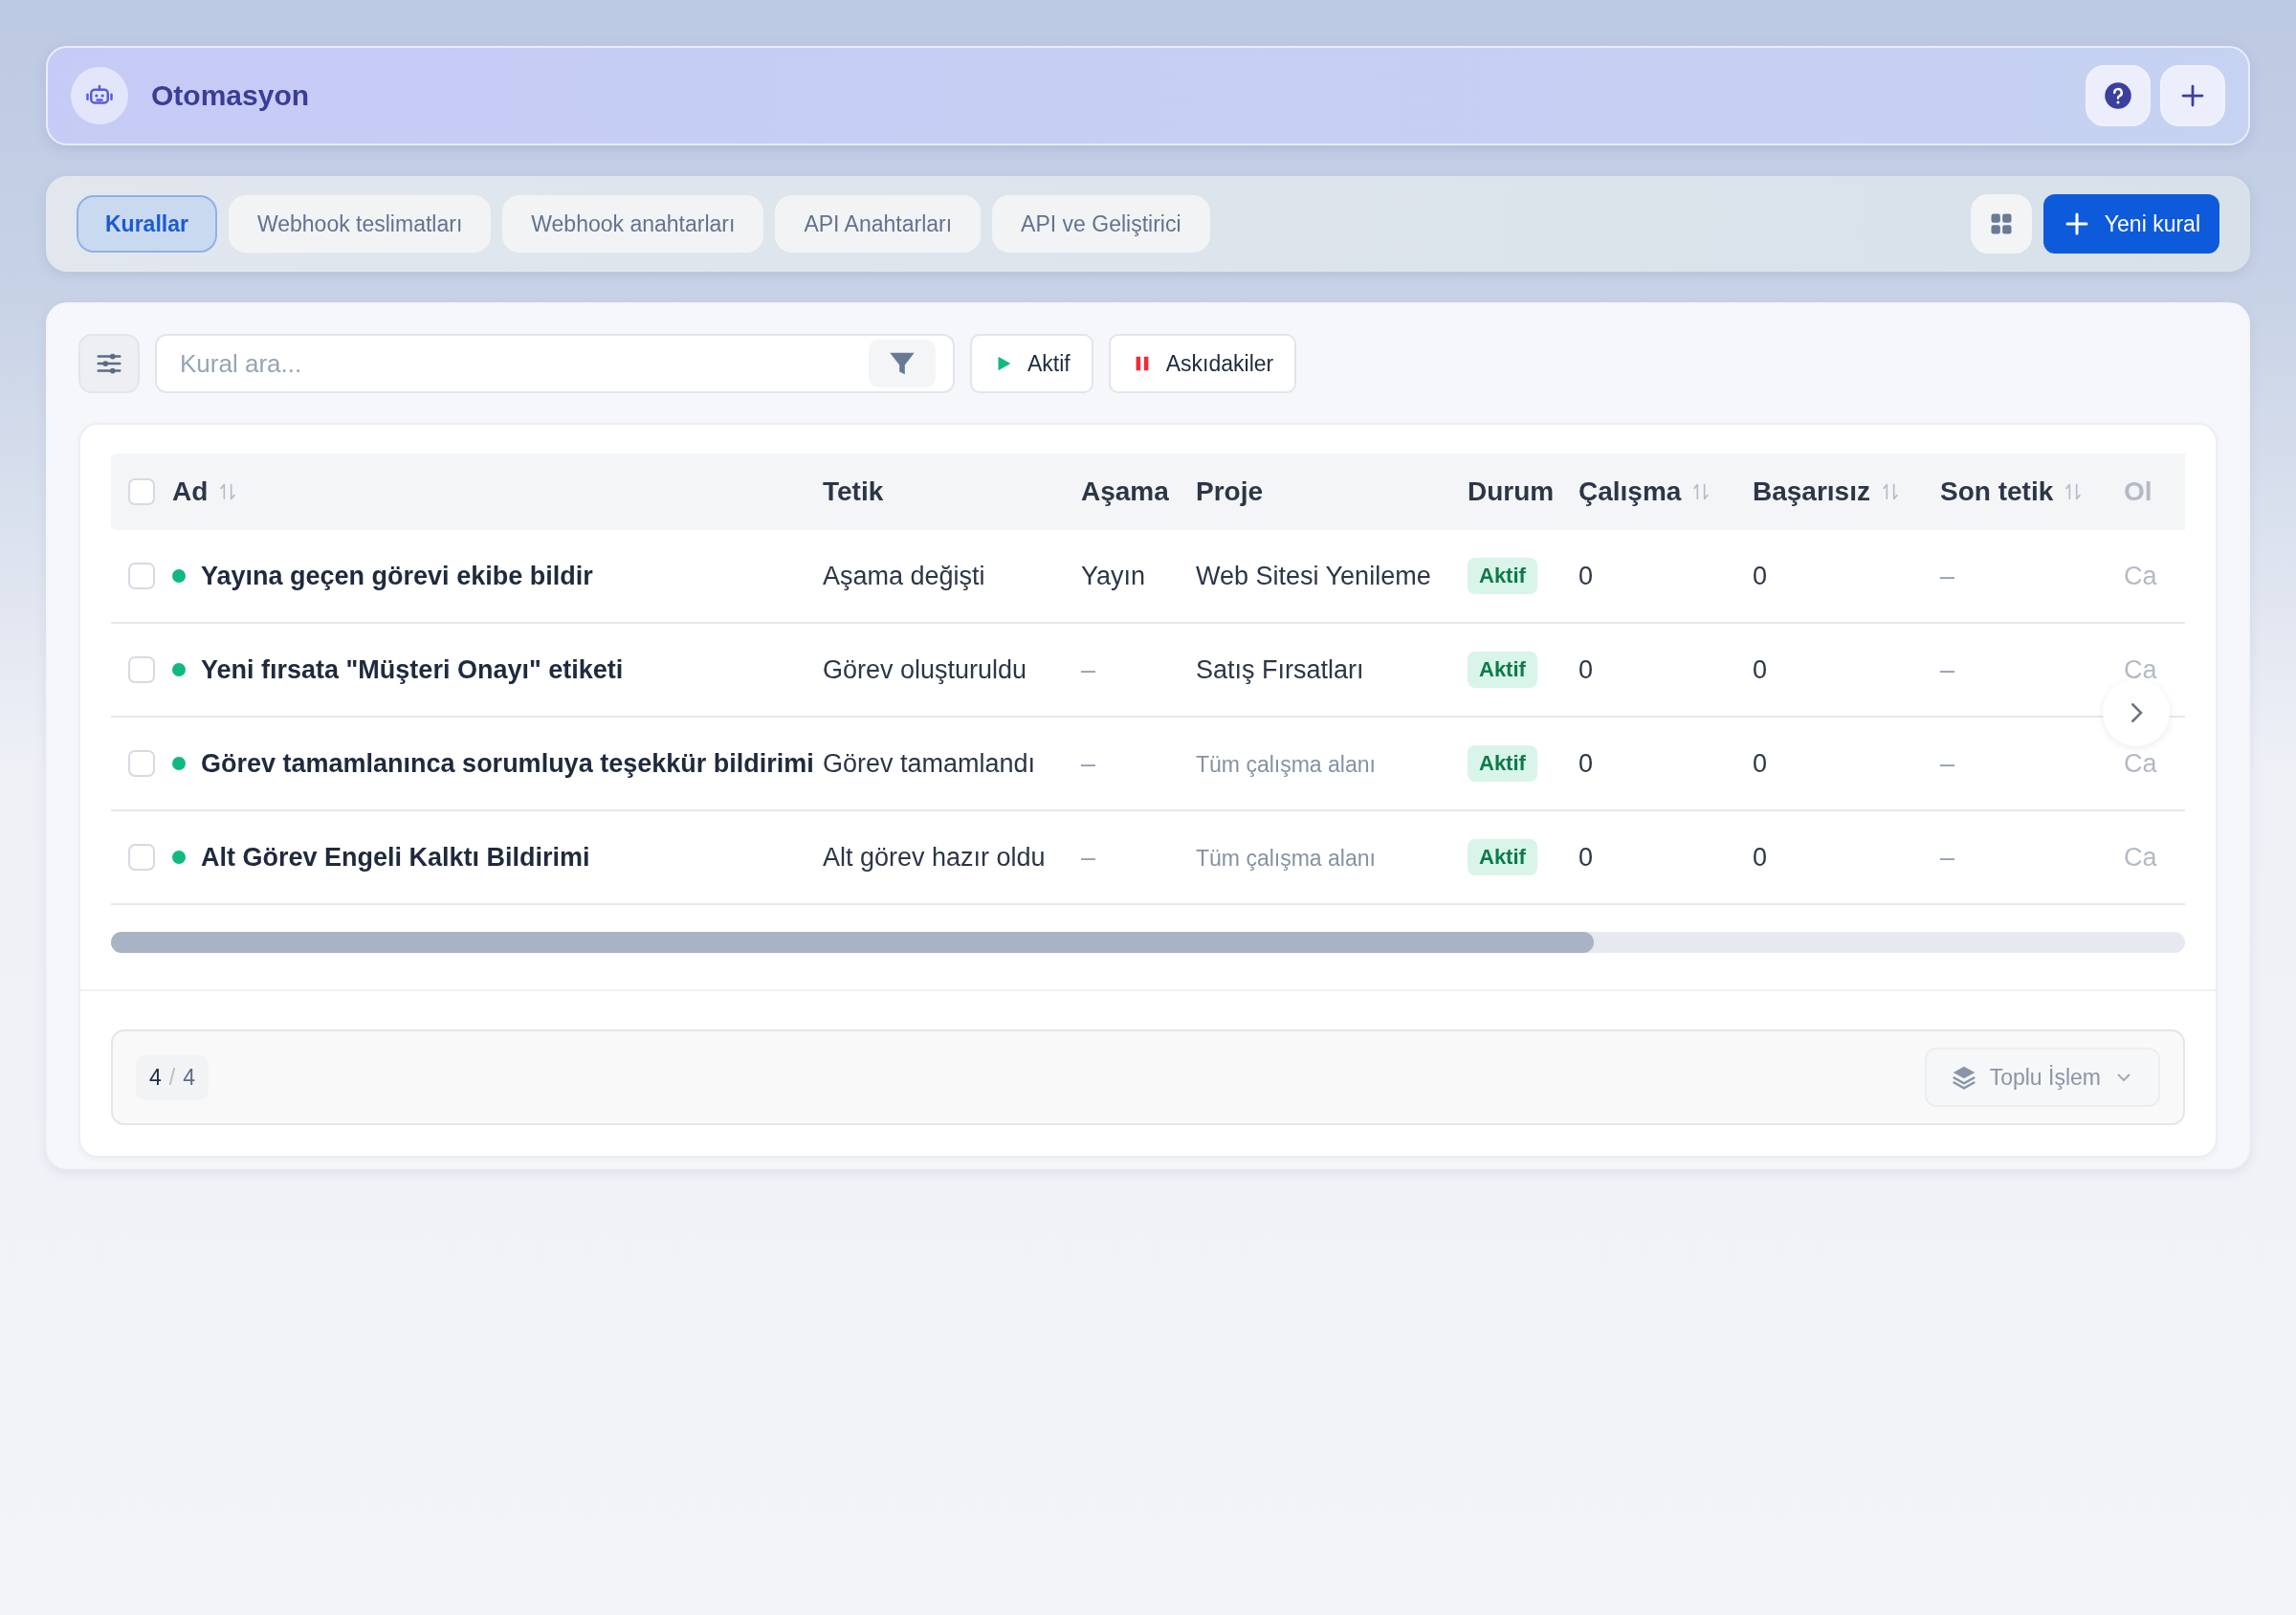  Describe the element at coordinates (2138, 491) in the screenshot. I see `column-header: Ol` at that location.